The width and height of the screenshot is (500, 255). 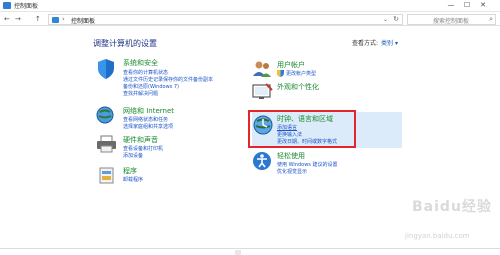 What do you see at coordinates (262, 69) in the screenshot?
I see `users-icon` at bounding box center [262, 69].